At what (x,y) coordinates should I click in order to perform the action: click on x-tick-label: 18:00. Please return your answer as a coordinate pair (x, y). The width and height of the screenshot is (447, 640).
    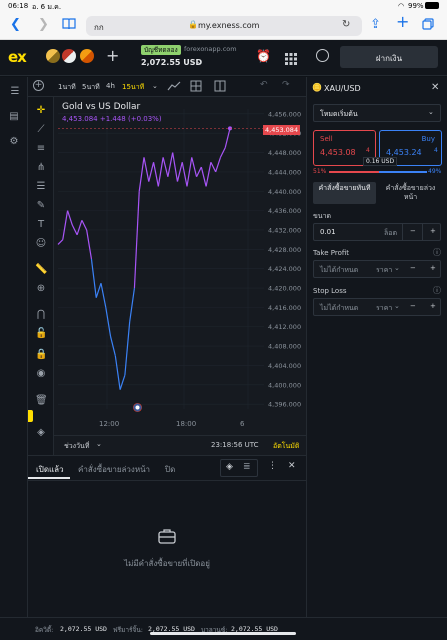
    Looking at the image, I should click on (186, 424).